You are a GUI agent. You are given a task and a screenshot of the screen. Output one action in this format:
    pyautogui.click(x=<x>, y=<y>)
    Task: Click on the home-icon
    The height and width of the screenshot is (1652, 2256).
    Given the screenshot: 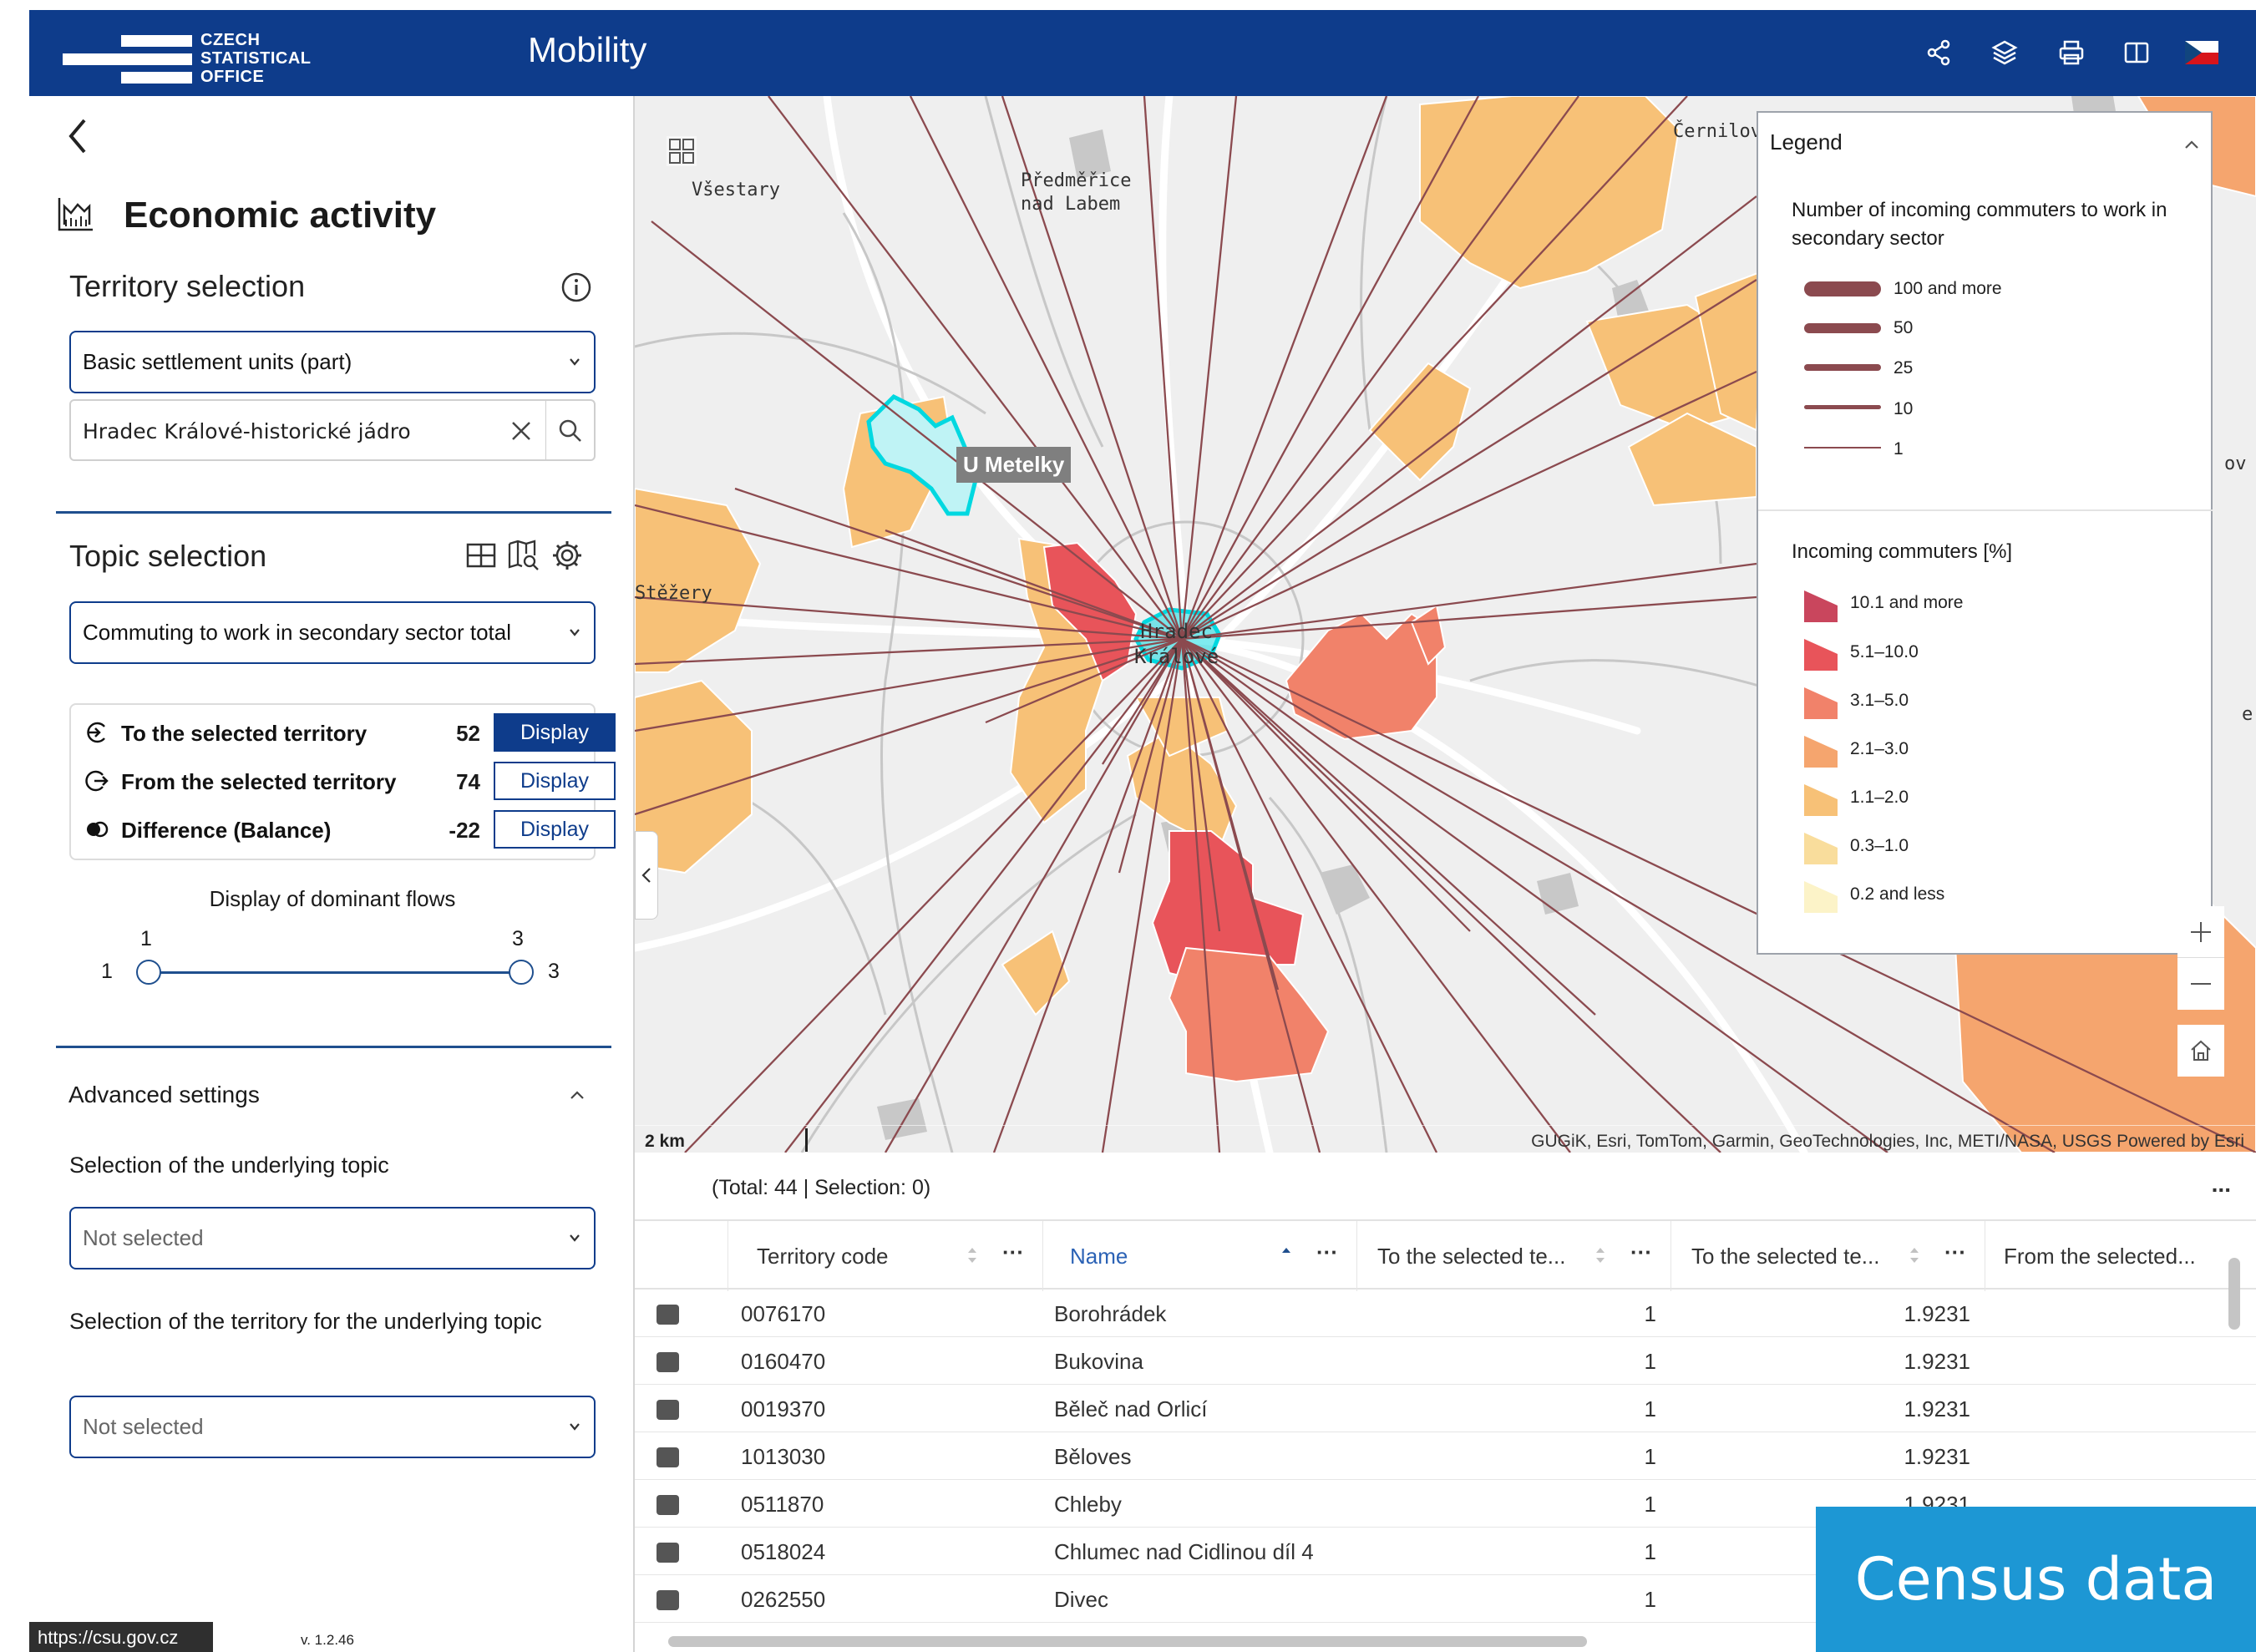 What is the action you would take?
    pyautogui.click(x=2201, y=1050)
    